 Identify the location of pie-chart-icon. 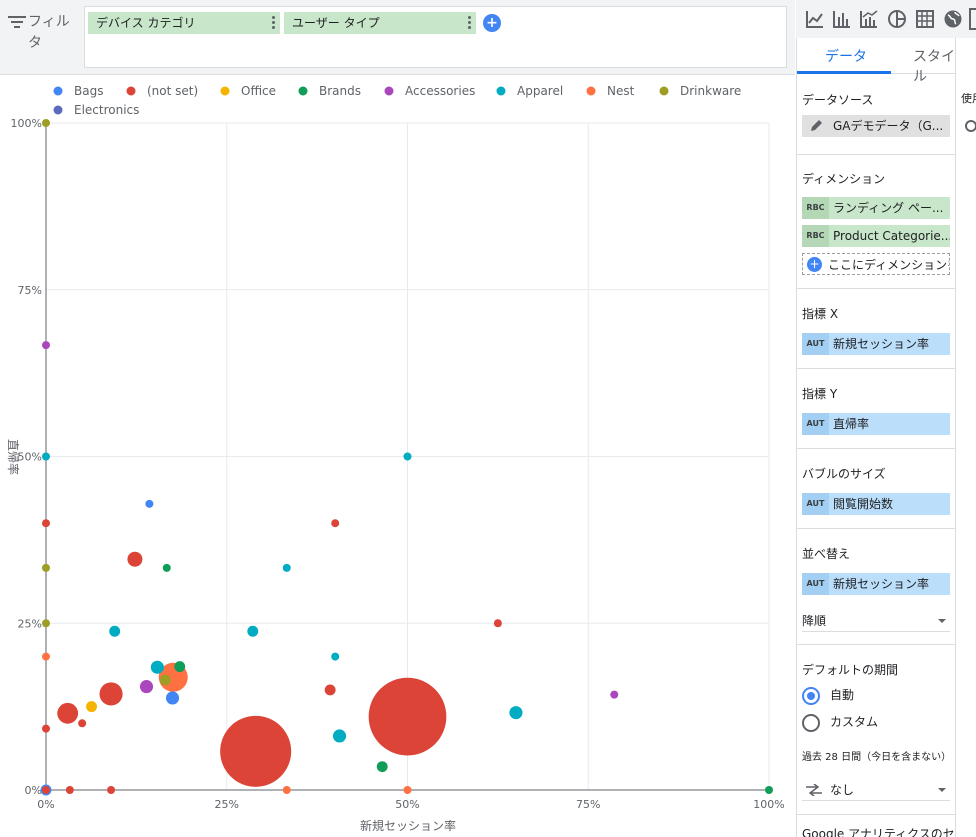
(897, 19).